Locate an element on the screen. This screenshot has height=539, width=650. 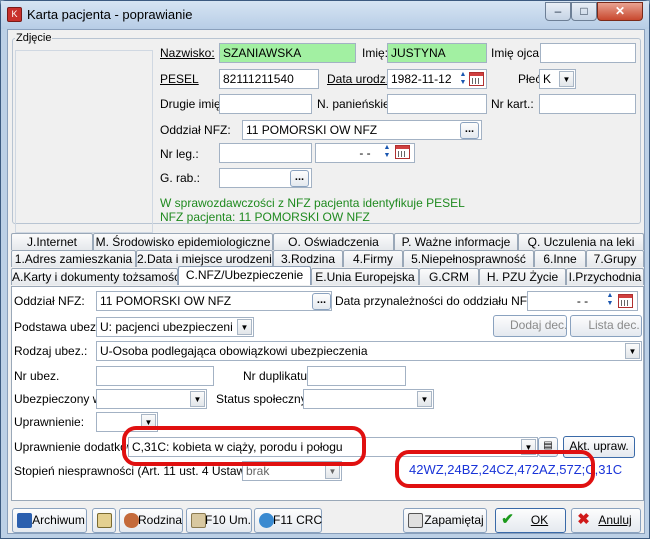
stopien-value: brak is located at coordinates (258, 471).